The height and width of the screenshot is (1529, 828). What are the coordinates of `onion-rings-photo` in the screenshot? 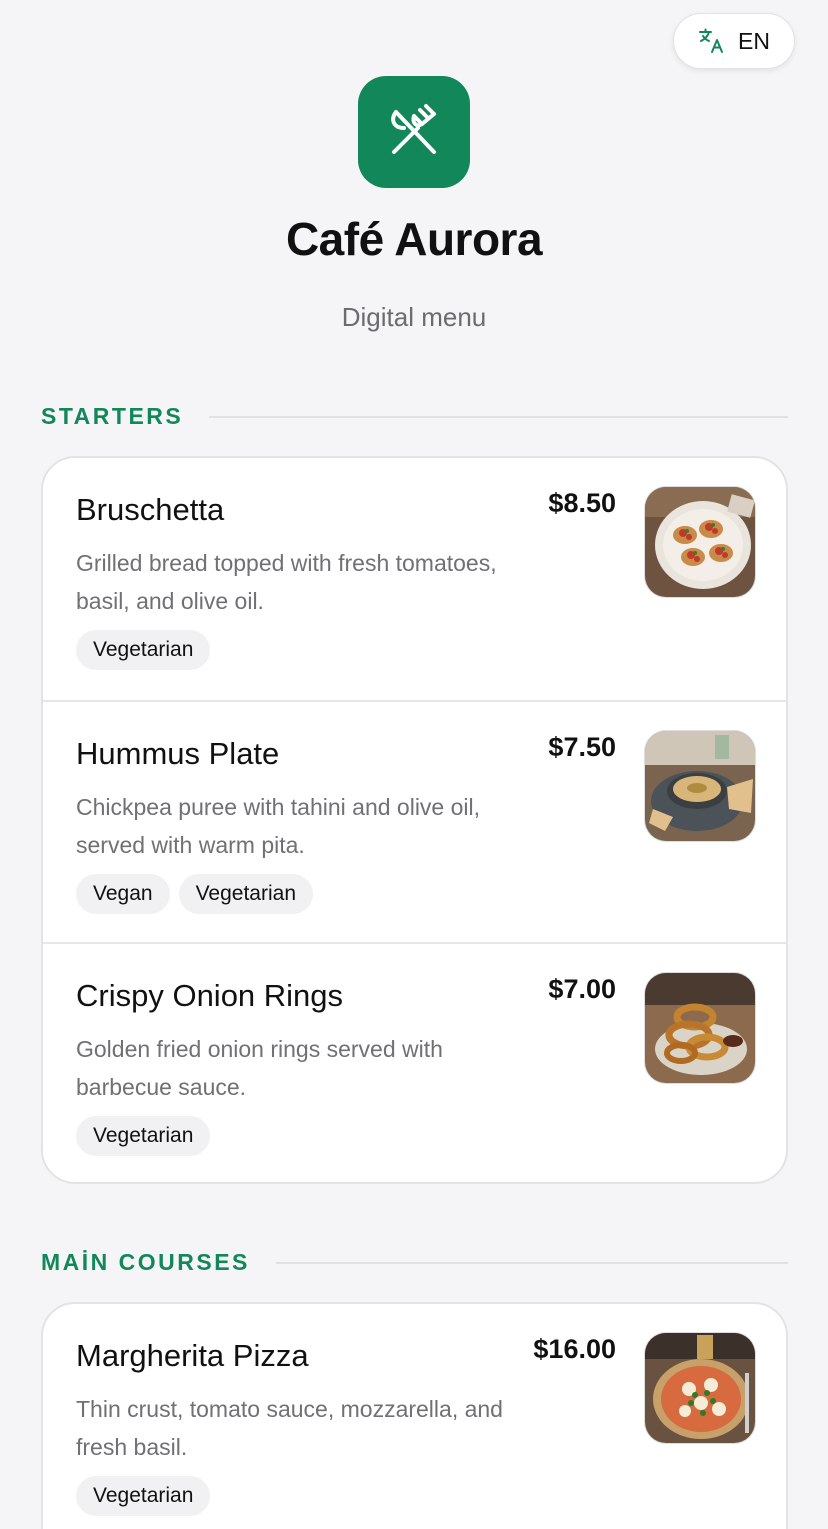 It's located at (700, 1028).